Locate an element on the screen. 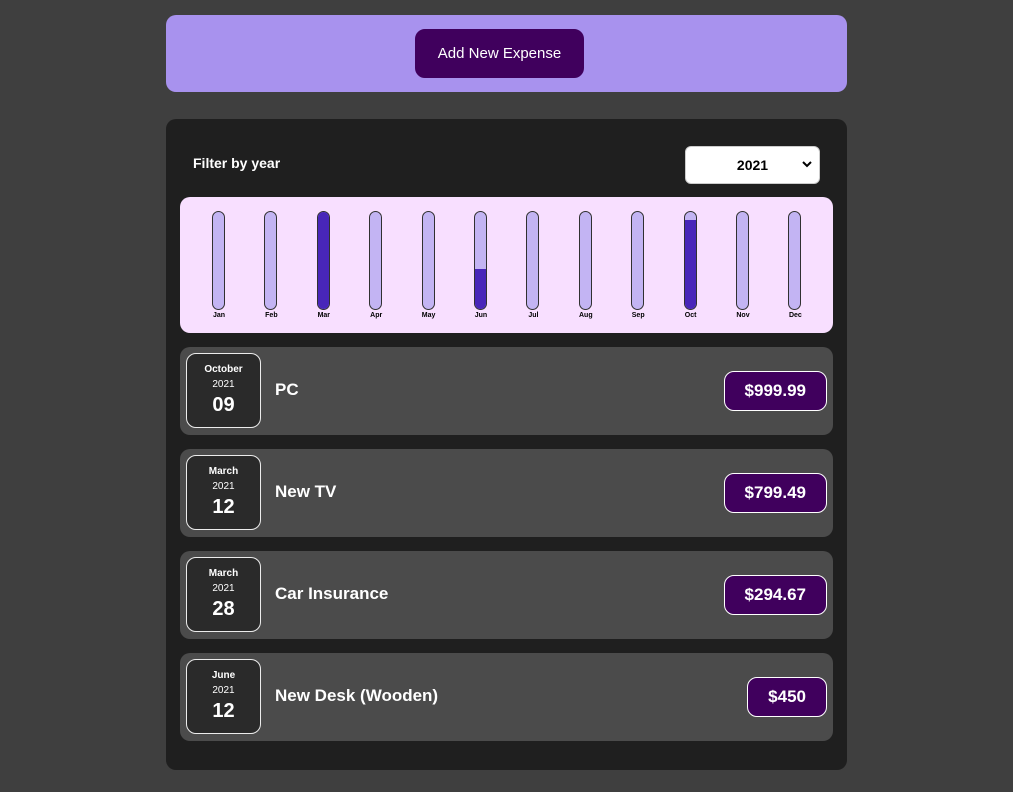  chart-bar-jul: Jul is located at coordinates (533, 265).